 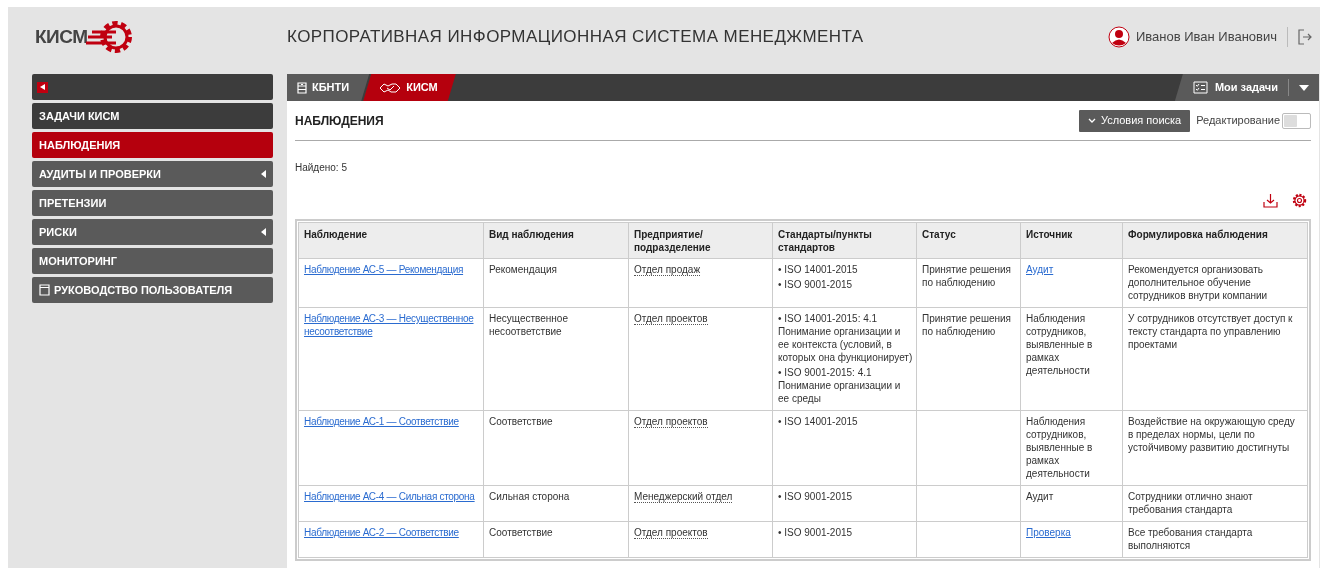 What do you see at coordinates (523, 269) in the screenshot?
I see `observation-type: Рекомендация` at bounding box center [523, 269].